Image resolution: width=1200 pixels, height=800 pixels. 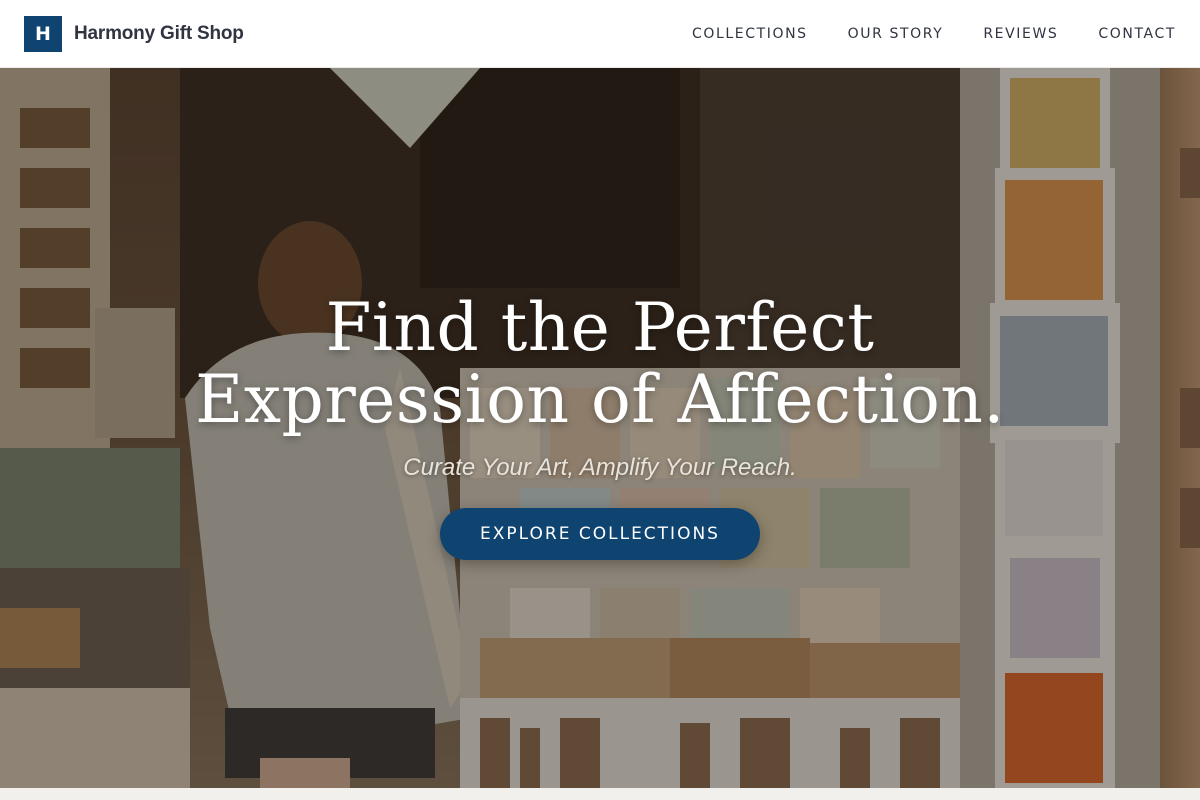 What do you see at coordinates (43, 33) in the screenshot?
I see `logo-icon: H` at bounding box center [43, 33].